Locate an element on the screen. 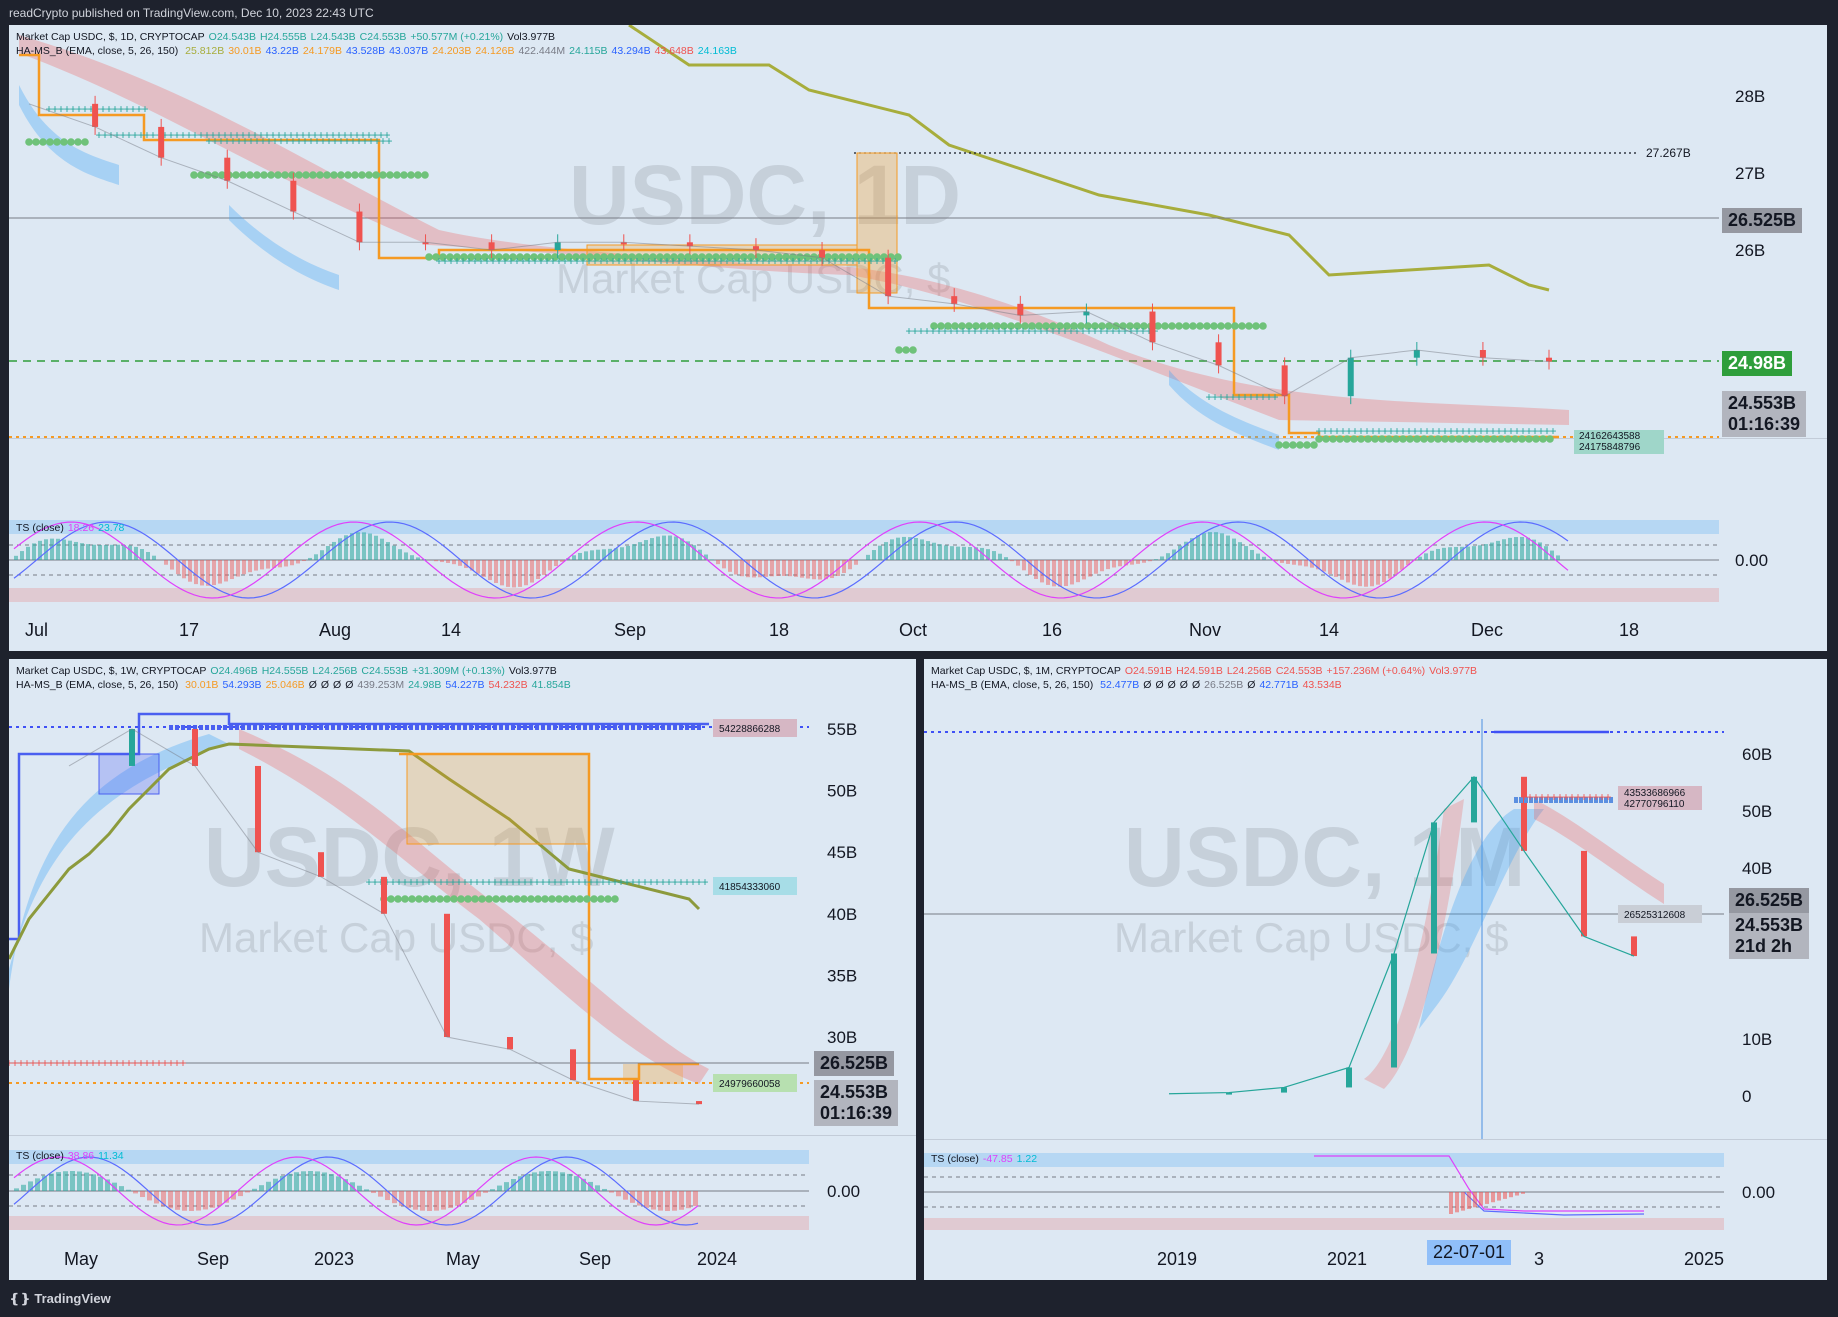 The height and width of the screenshot is (1317, 1838). x-tick-label: 2024 is located at coordinates (717, 1259).